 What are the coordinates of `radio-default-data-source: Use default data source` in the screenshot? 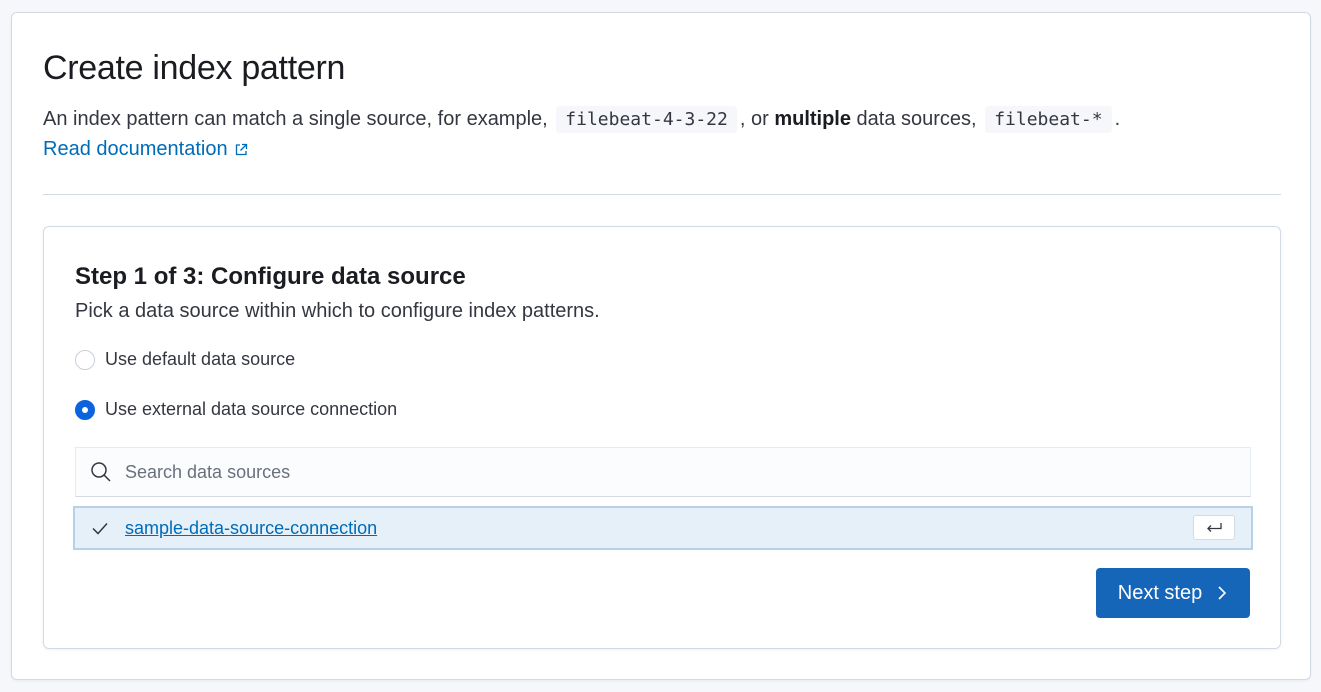 It's located at (185, 359).